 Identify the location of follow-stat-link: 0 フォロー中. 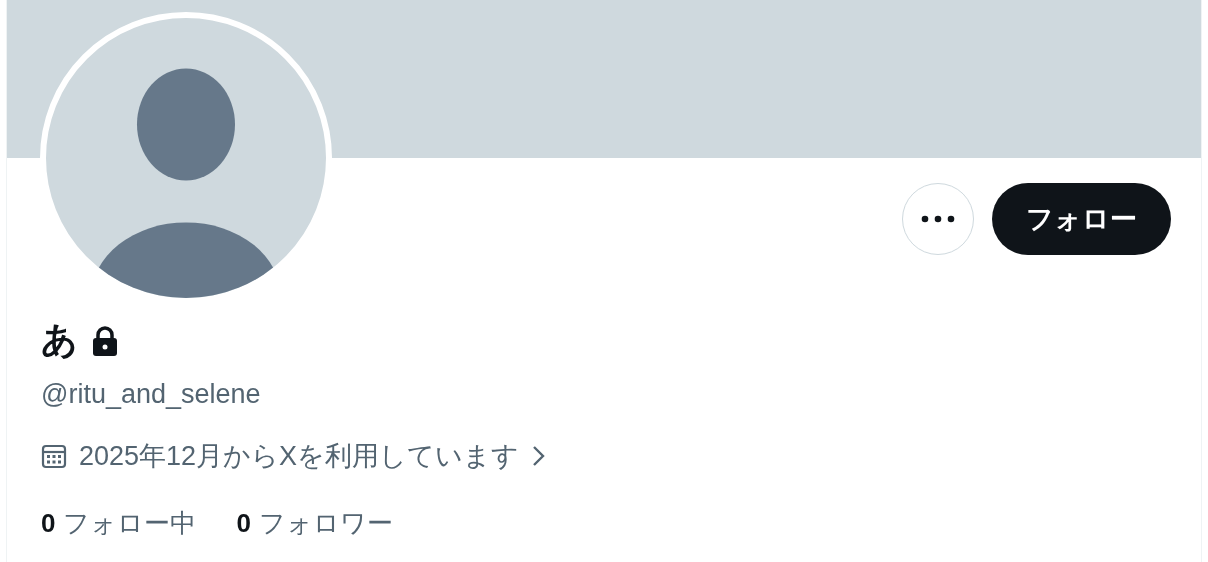
(119, 523).